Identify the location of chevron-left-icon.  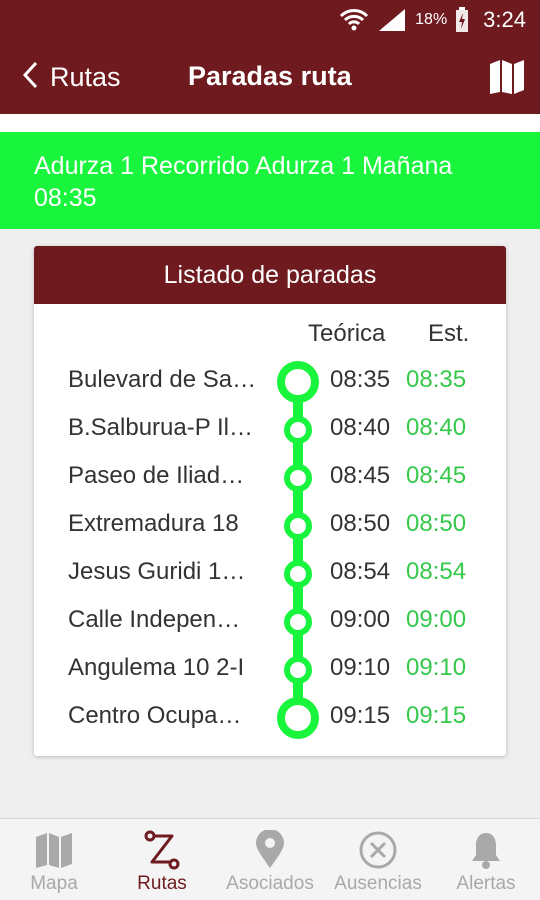
(30, 77).